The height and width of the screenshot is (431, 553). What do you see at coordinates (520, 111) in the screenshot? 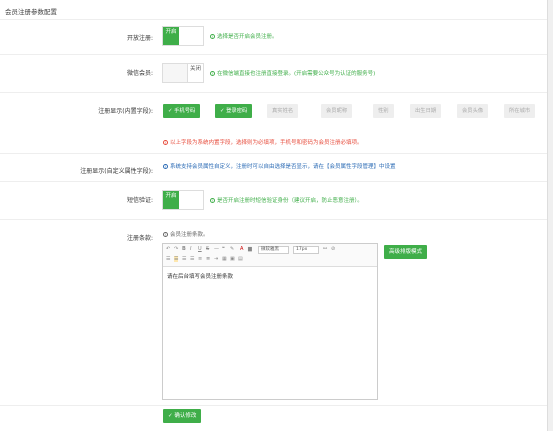
I see `register-field-chip: 所在城市` at bounding box center [520, 111].